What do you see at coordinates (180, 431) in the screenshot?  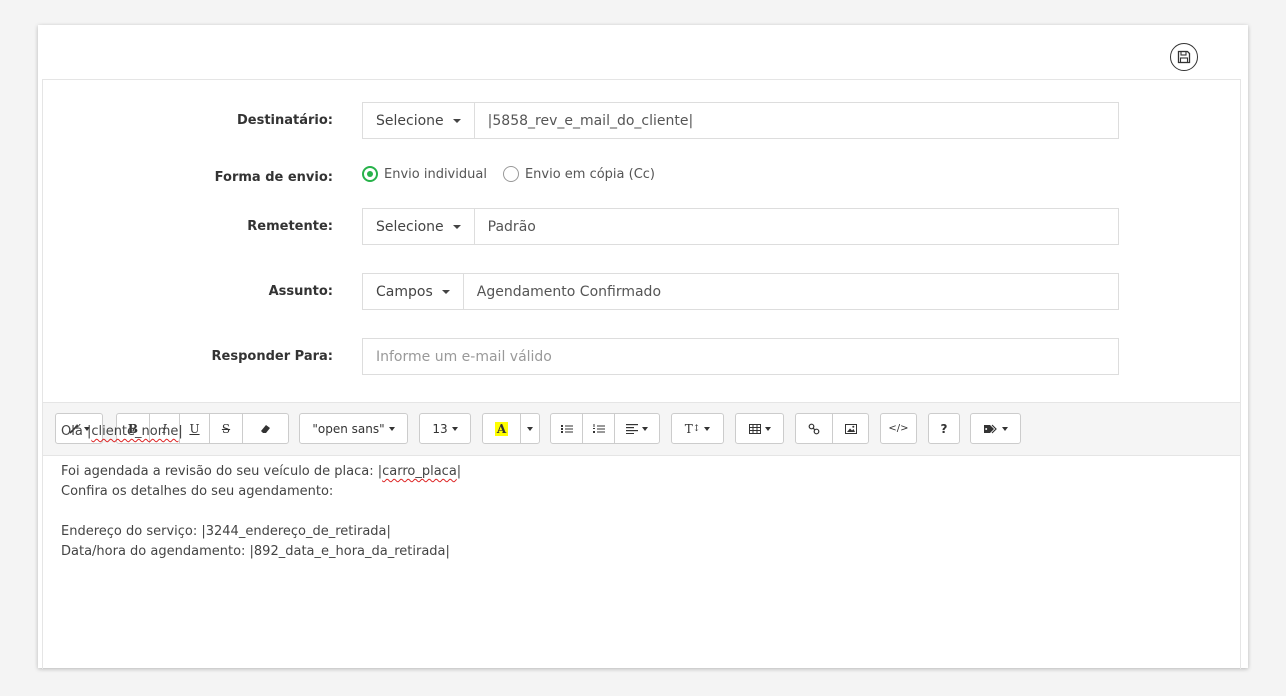 I see `greeting-suffix: |` at bounding box center [180, 431].